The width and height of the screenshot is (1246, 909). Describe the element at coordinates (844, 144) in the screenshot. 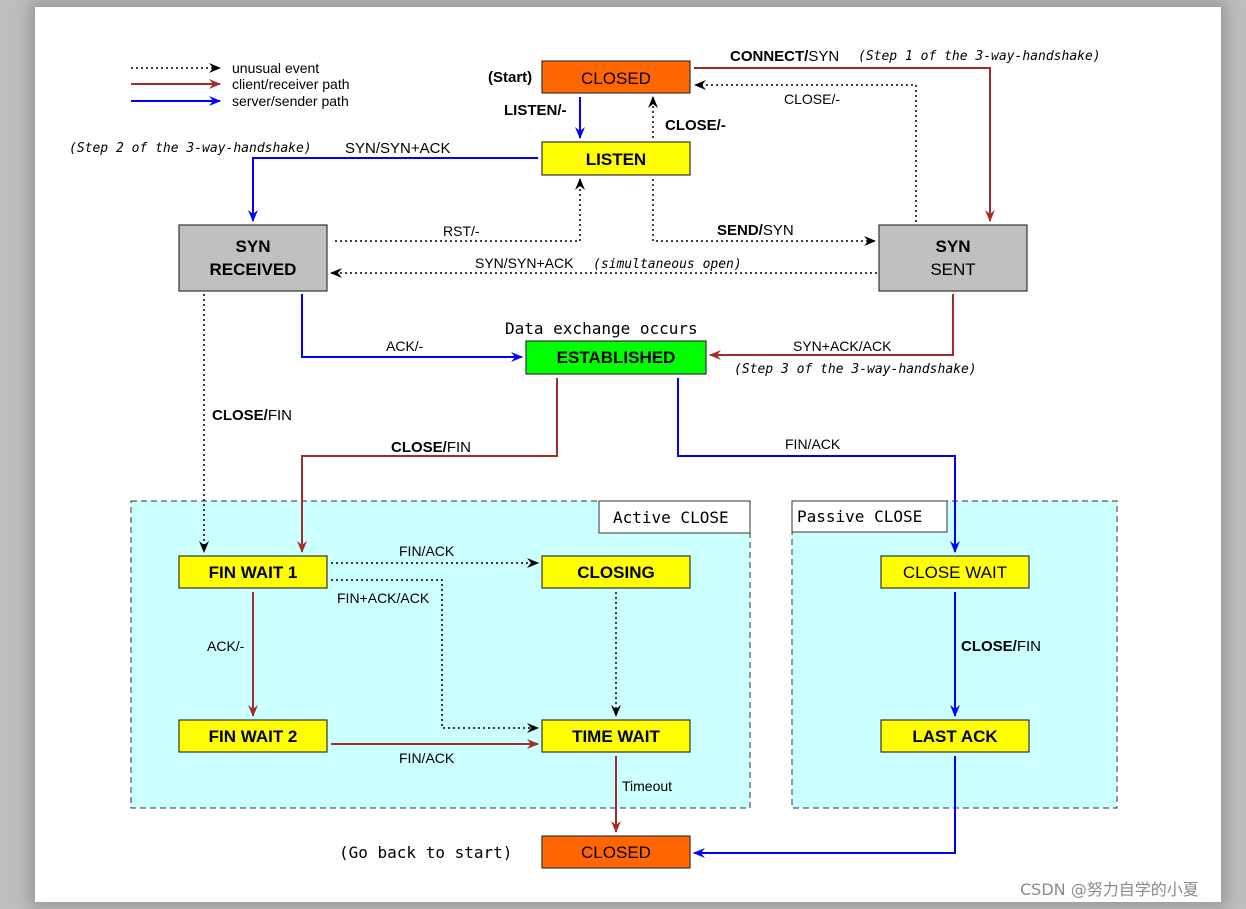

I see `arrow-connect` at that location.